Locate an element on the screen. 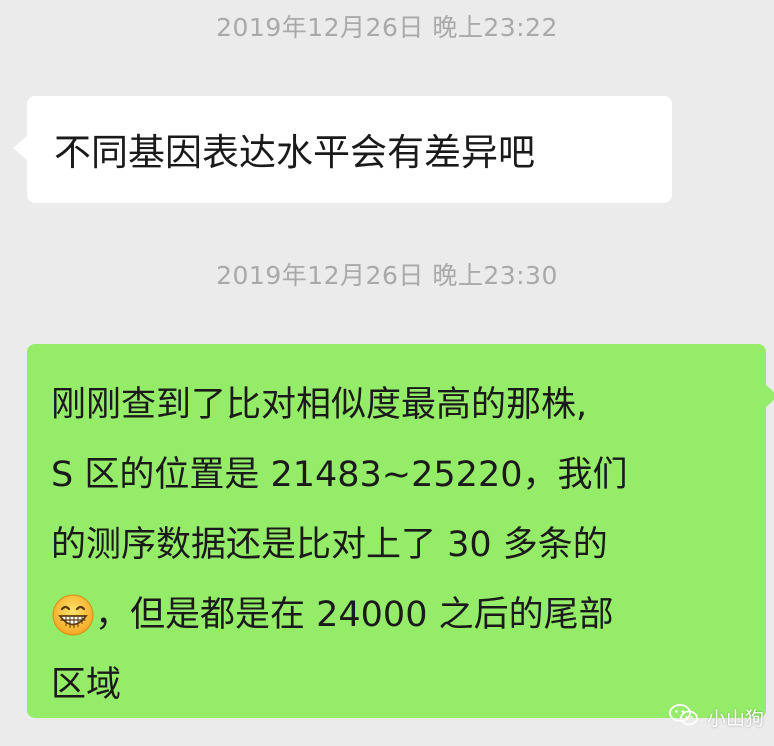 The height and width of the screenshot is (746, 774). grinning-face-emoji-icon is located at coordinates (73, 613).